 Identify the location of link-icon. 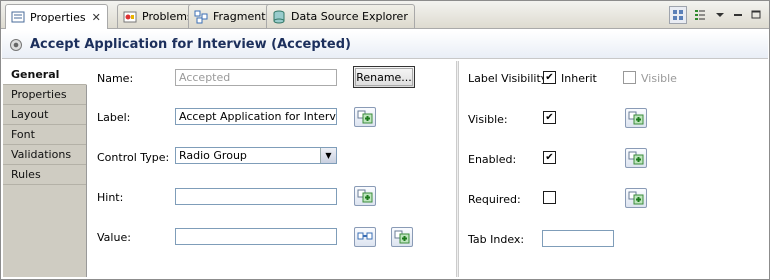
(365, 237).